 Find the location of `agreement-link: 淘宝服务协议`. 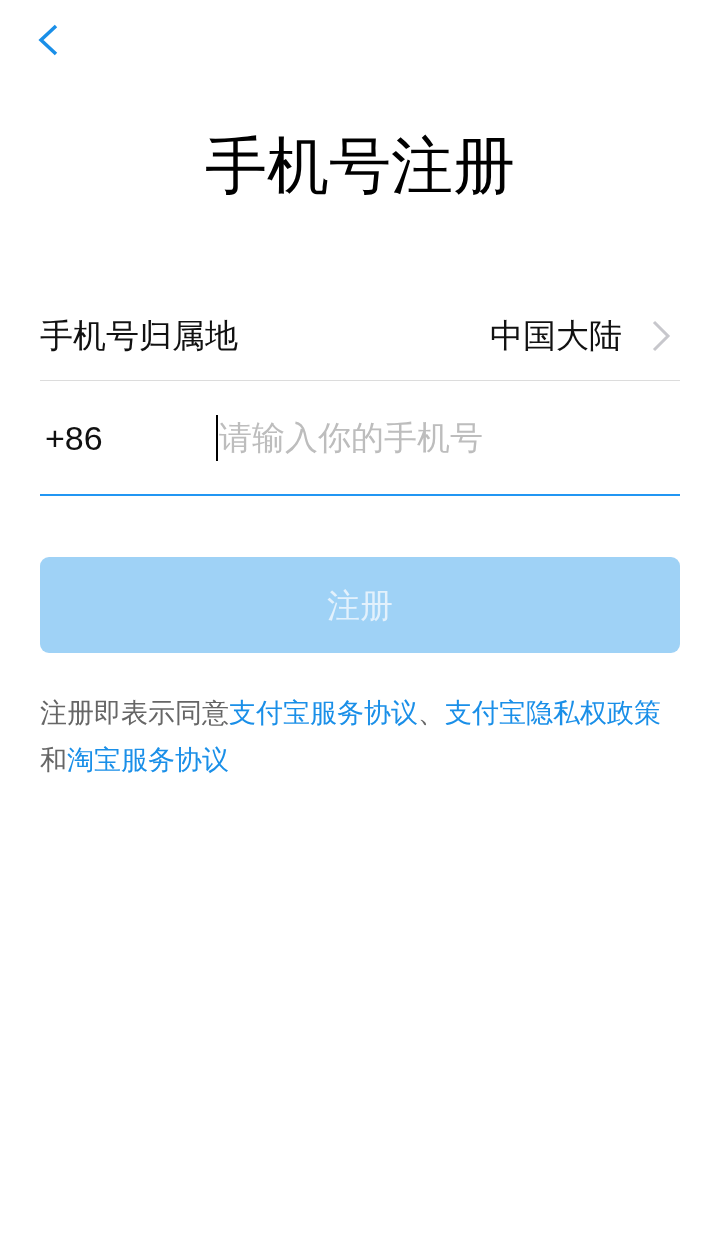

agreement-link: 淘宝服务协议 is located at coordinates (148, 760).